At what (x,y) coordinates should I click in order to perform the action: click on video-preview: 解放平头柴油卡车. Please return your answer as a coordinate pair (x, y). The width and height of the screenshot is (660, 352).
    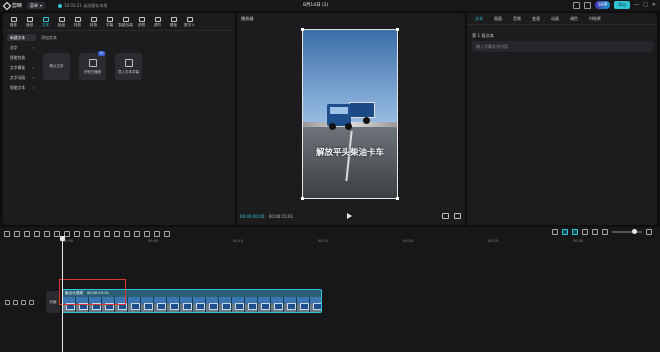
    Looking at the image, I should click on (350, 114).